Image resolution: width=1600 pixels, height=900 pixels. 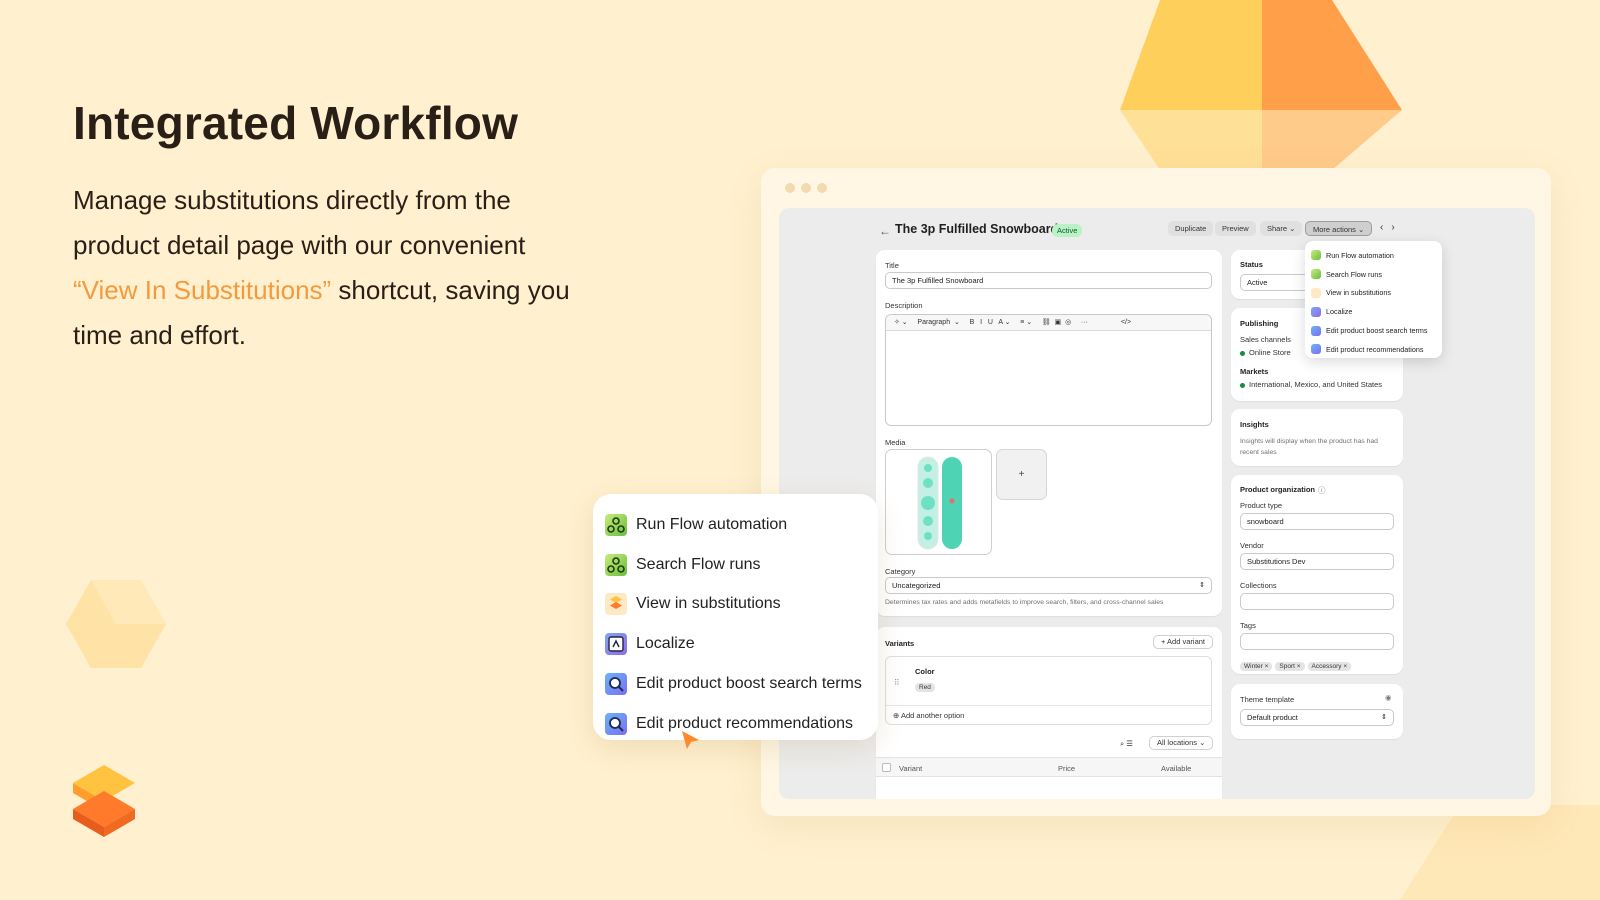 I want to click on variants-label: Variants, so click(x=900, y=643).